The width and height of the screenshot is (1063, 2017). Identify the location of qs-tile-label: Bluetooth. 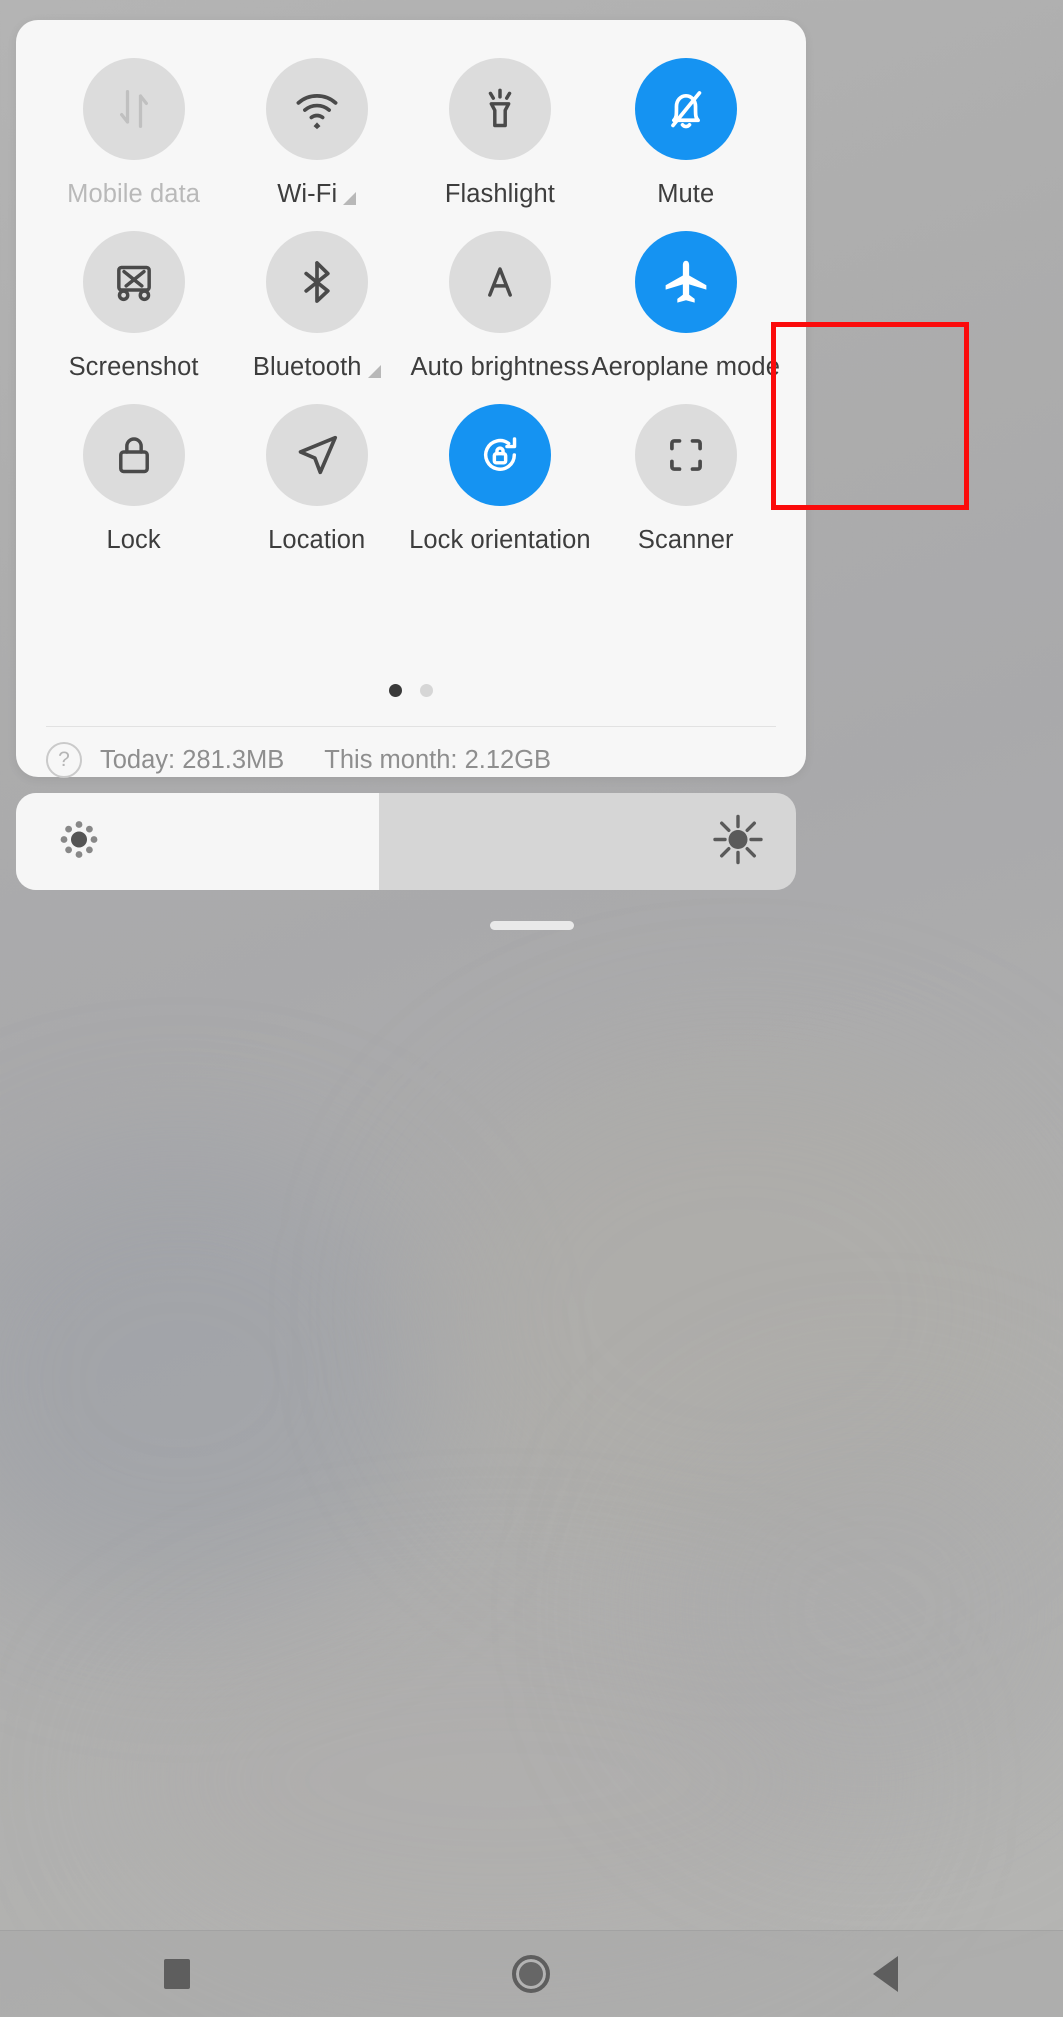
(307, 367).